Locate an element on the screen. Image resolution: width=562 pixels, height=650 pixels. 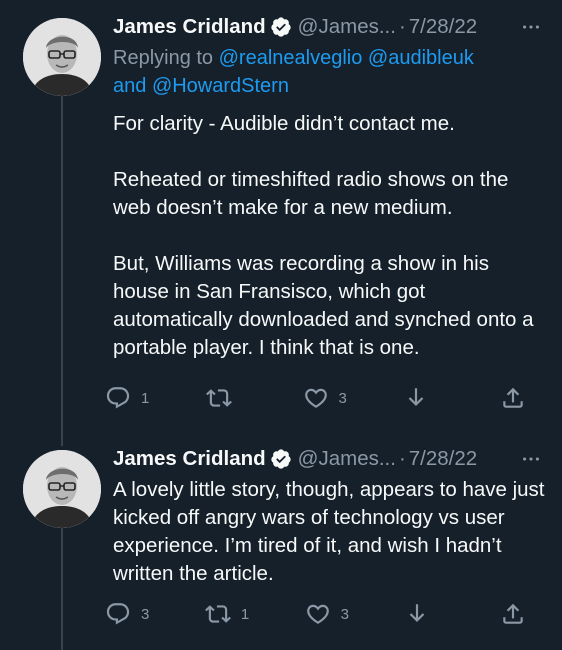
retweet-button is located at coordinates (225, 398).